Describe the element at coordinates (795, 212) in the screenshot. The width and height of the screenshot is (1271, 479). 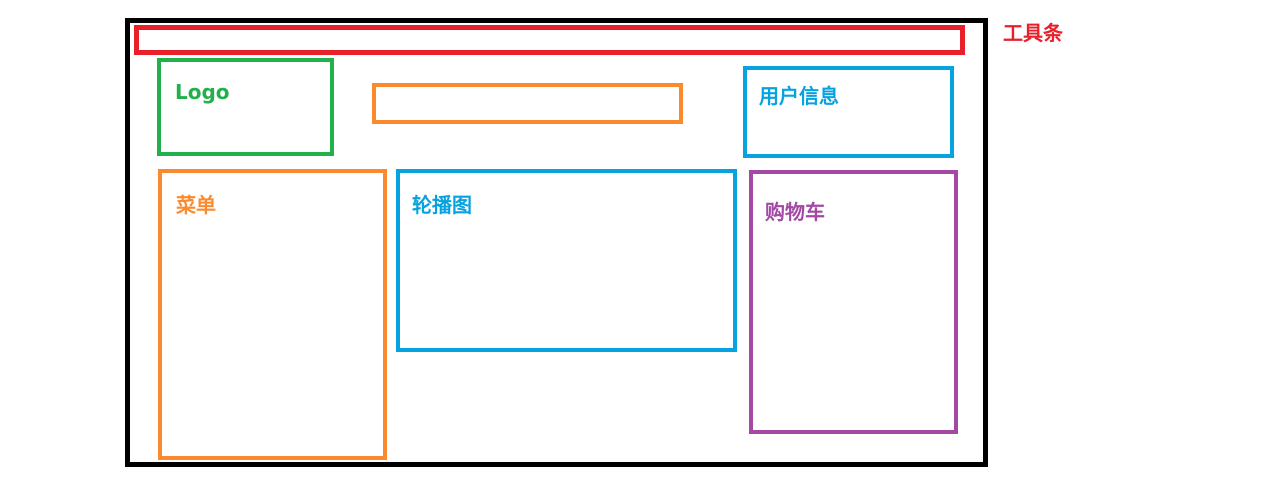
I see `cart-label: 购物车` at that location.